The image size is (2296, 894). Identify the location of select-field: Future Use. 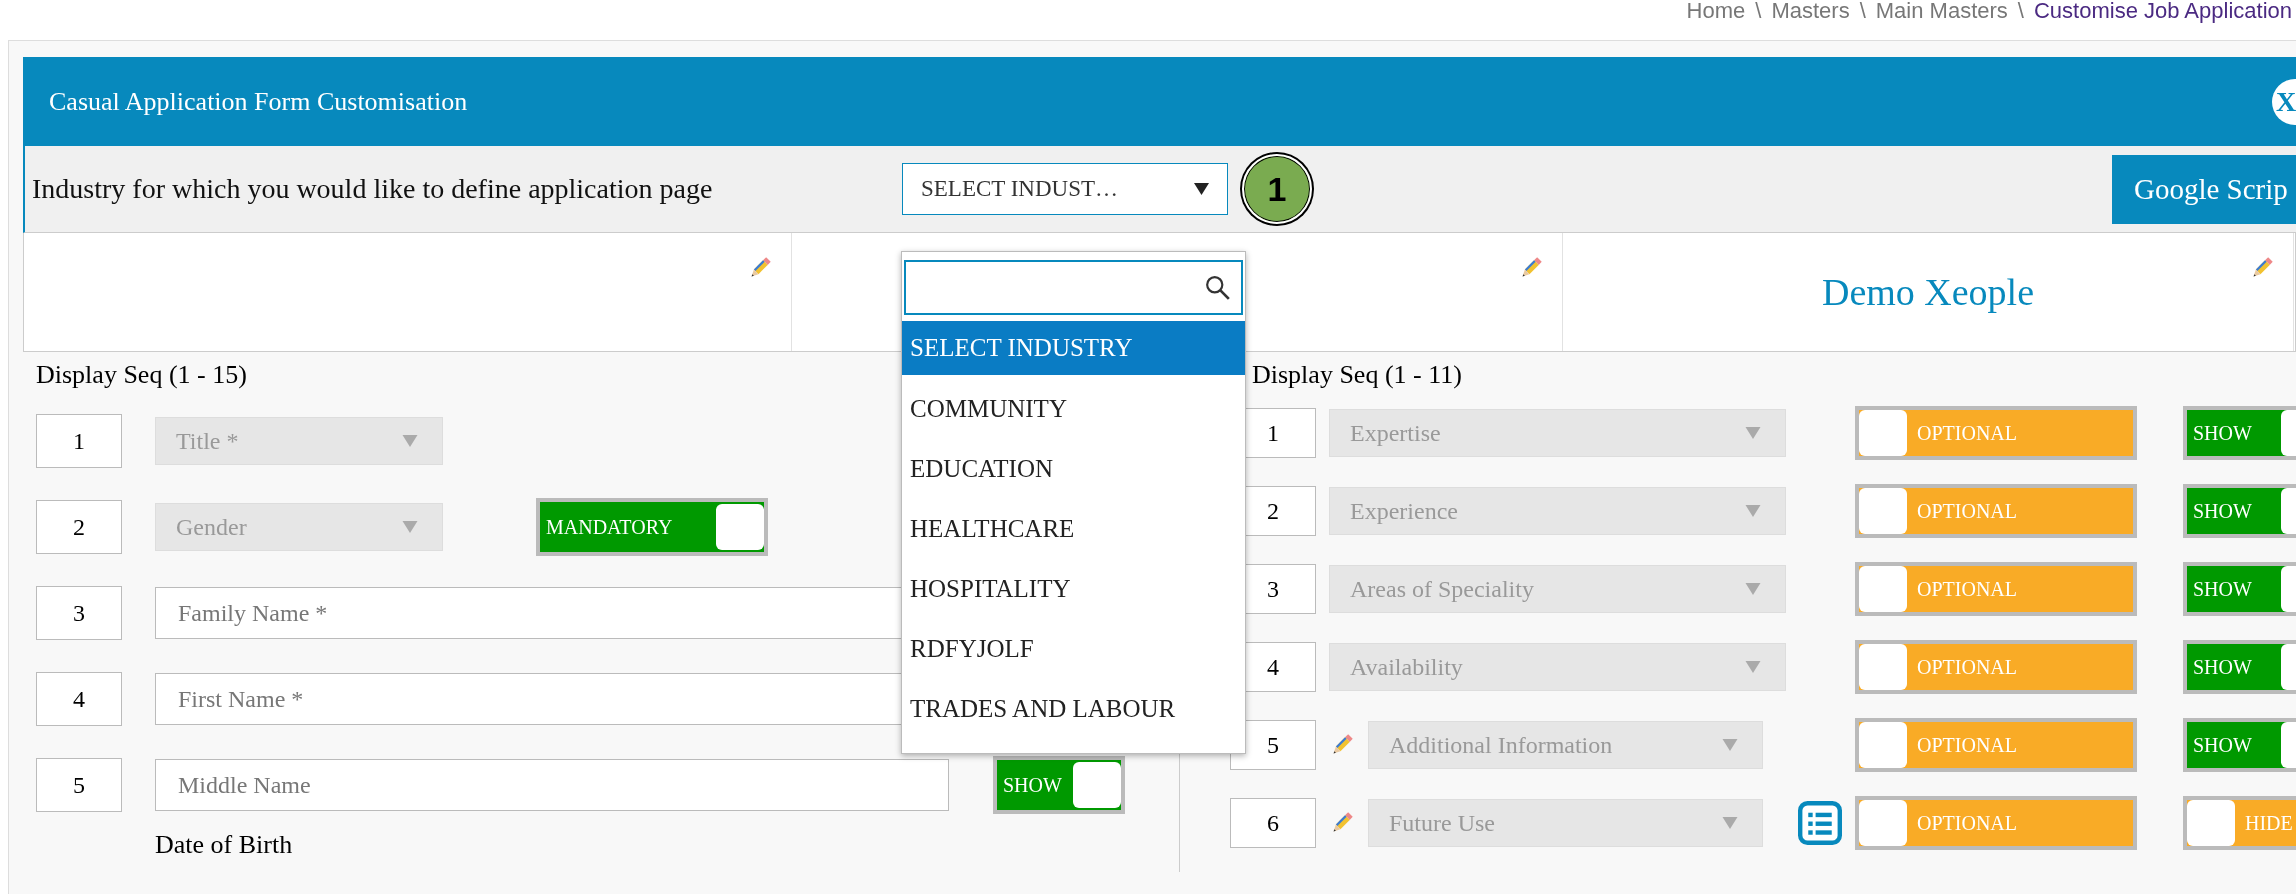
(1565, 823).